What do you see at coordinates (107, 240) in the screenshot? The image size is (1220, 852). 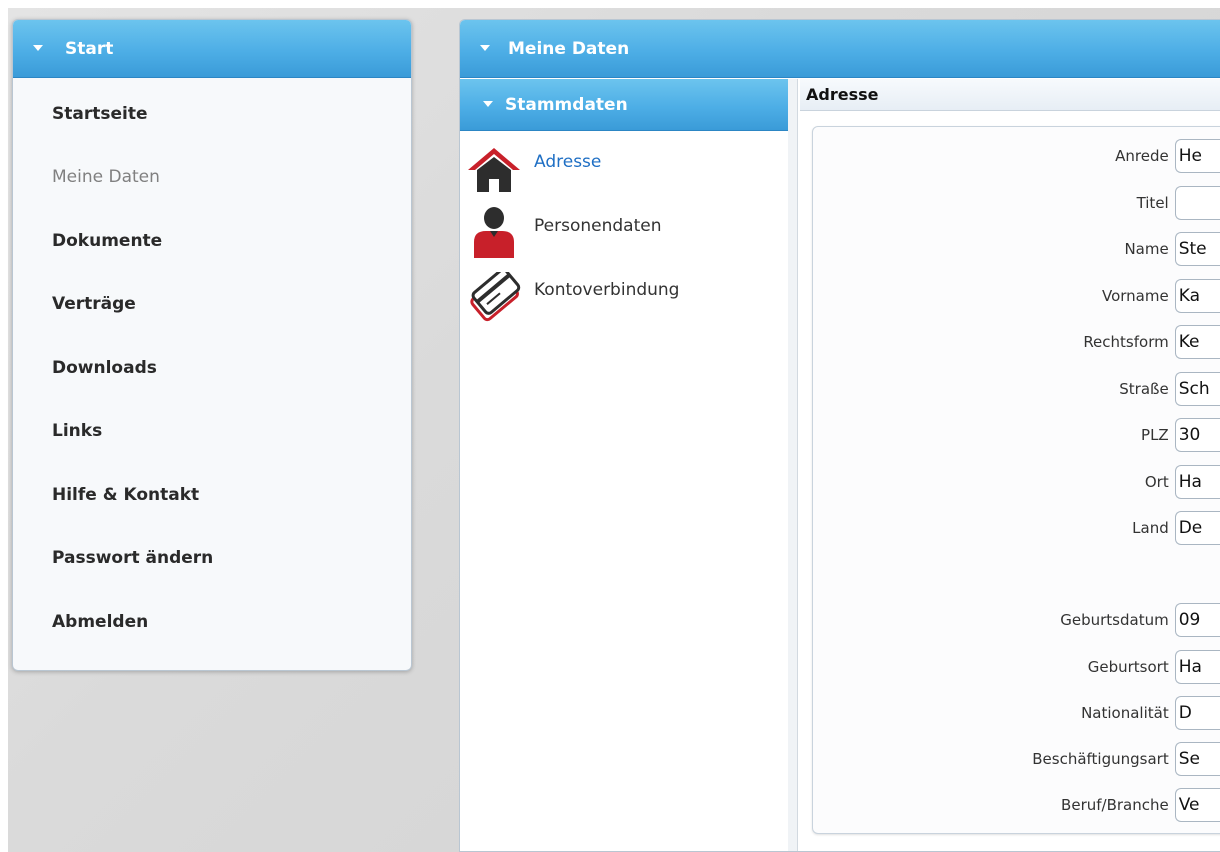 I see `menu-item-label: Dokumente` at bounding box center [107, 240].